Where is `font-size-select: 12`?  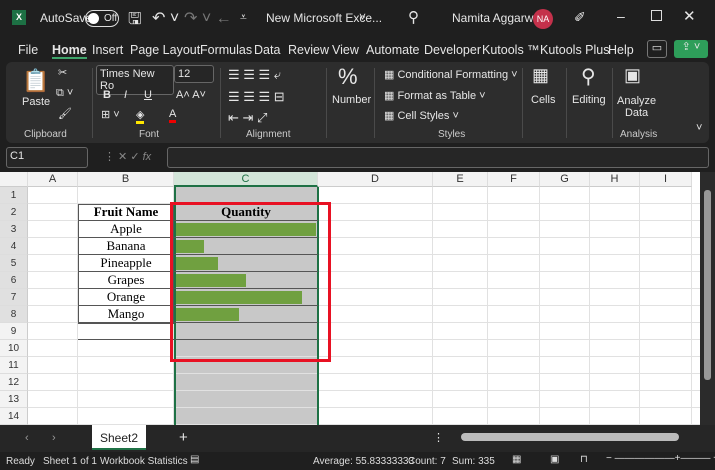 font-size-select: 12 is located at coordinates (194, 74).